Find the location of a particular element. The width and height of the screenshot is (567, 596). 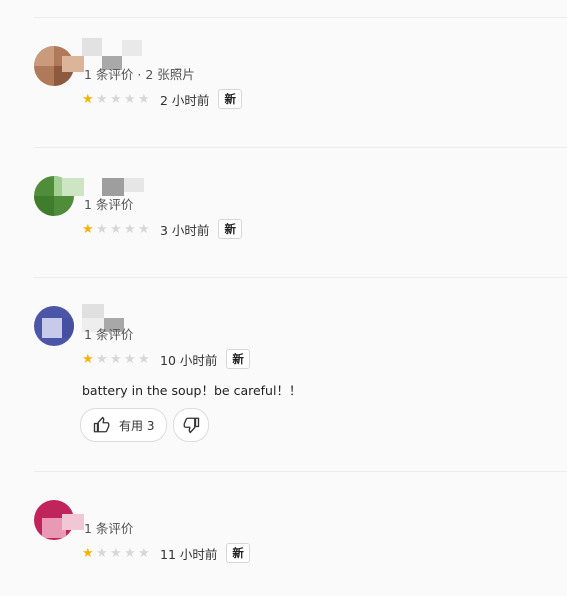

thumbs-down-icon is located at coordinates (191, 425).